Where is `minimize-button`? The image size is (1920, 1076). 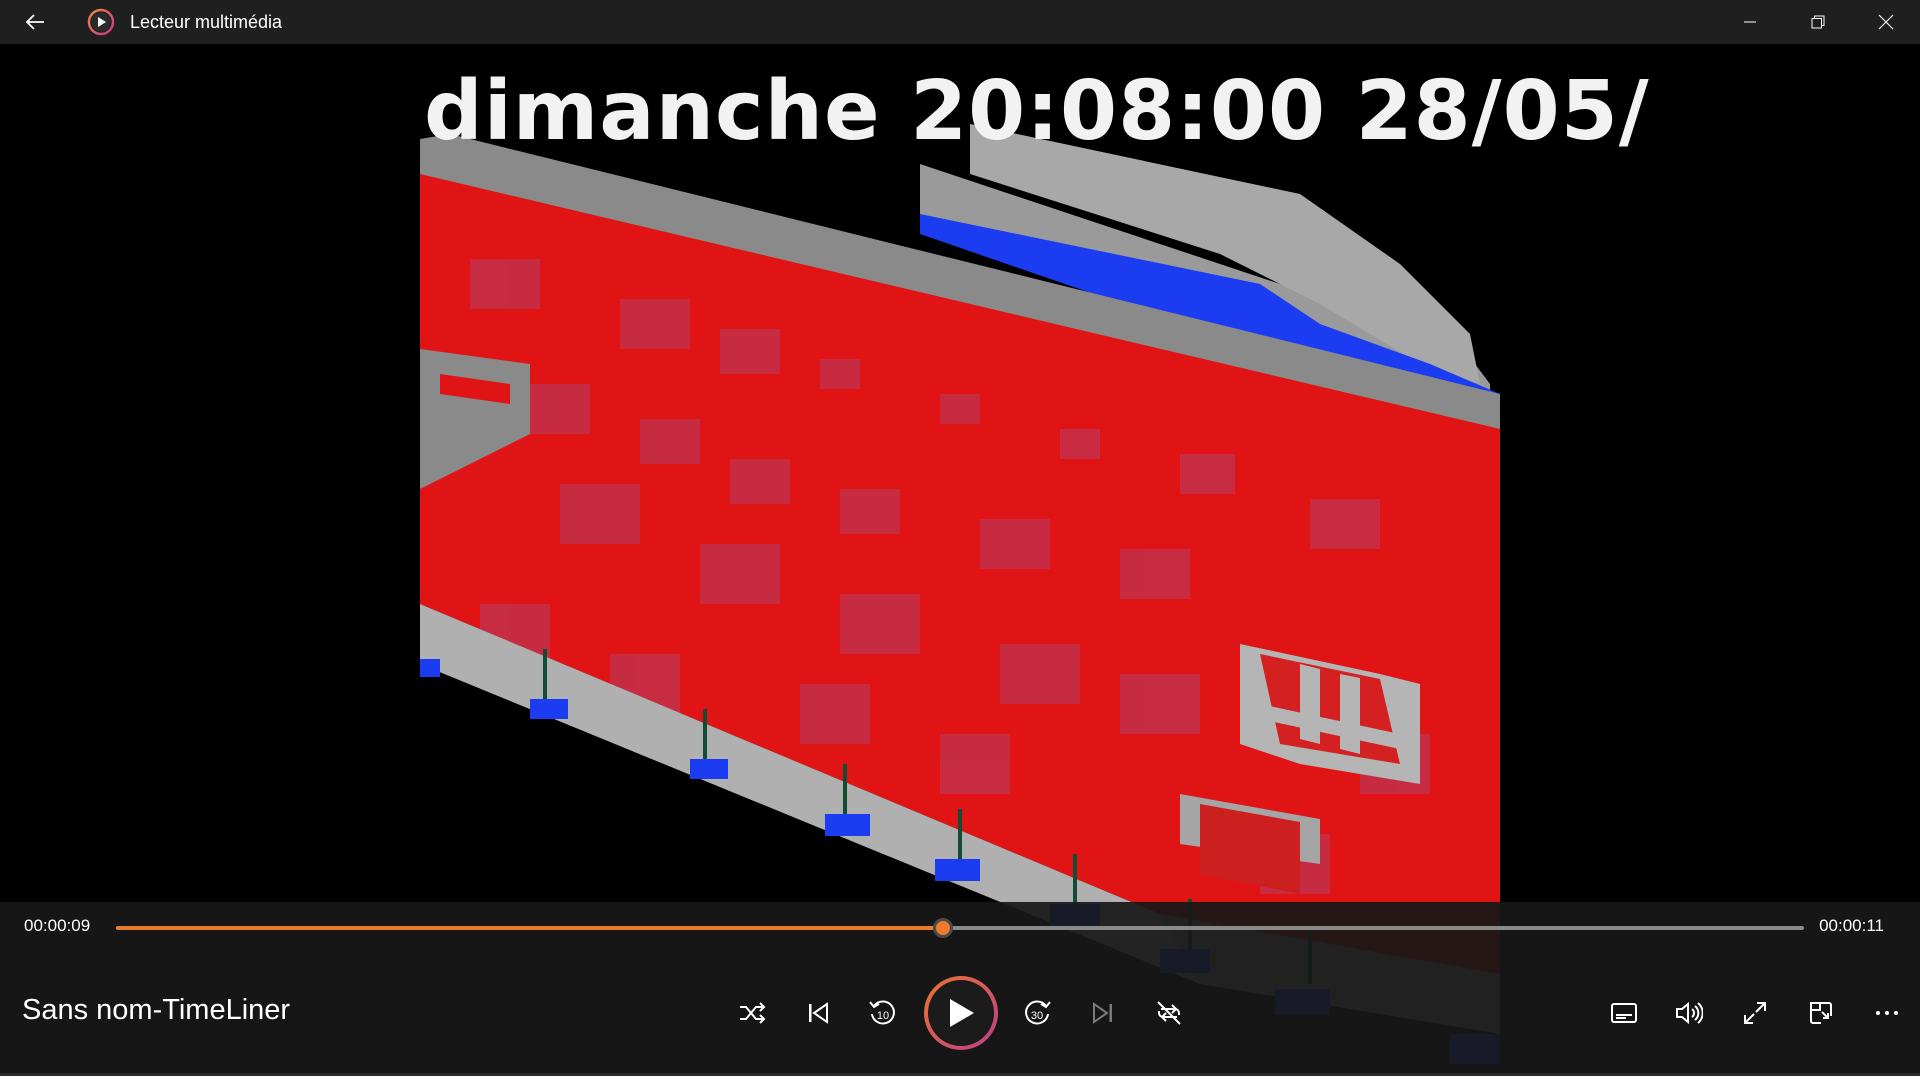
minimize-button is located at coordinates (1750, 22).